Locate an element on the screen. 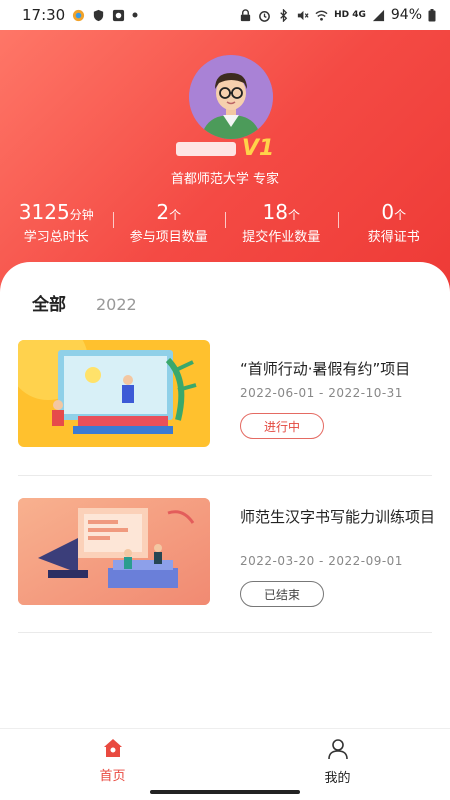  home-icon is located at coordinates (112, 748).